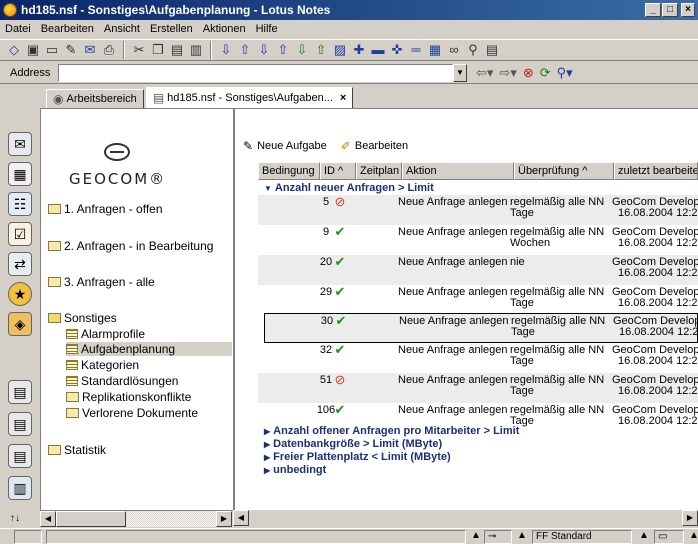  What do you see at coordinates (95, 98) in the screenshot?
I see `tab-arbeitsbereich: ◉ Arbeitsbereich` at bounding box center [95, 98].